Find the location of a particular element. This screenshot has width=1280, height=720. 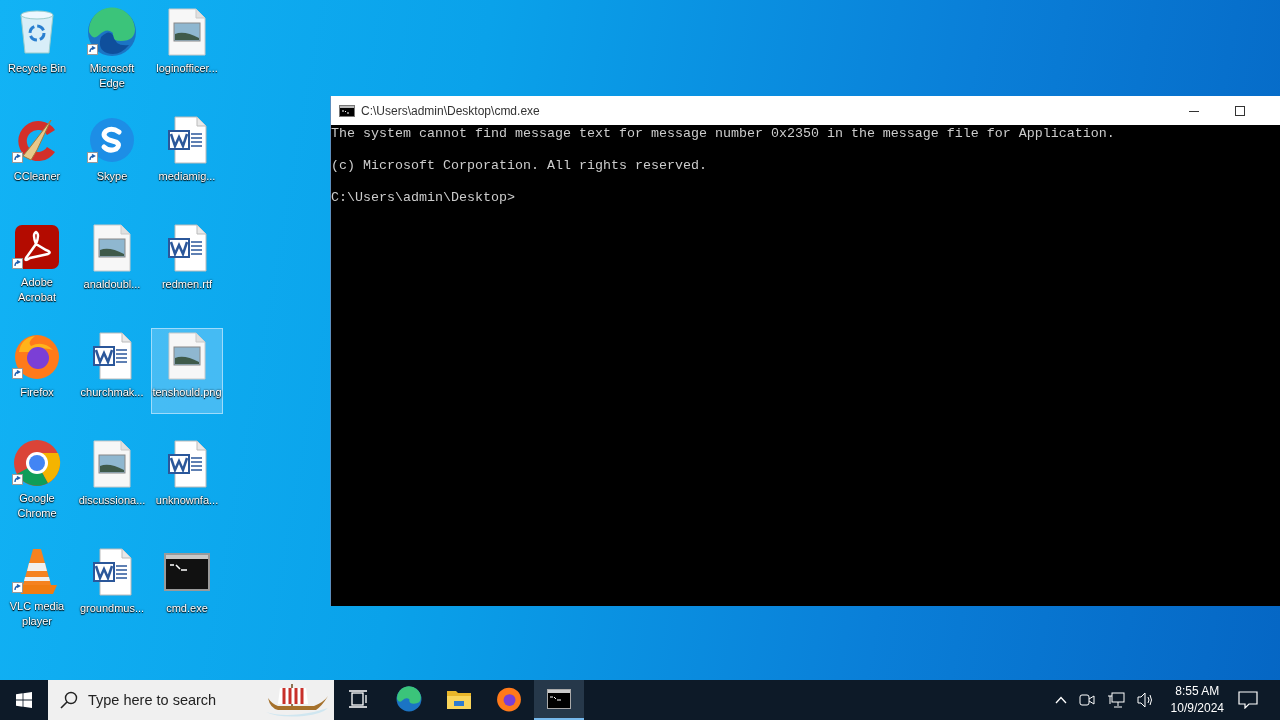

console-line: The system cannot find message text for message number 0x2350 in the message file for Application. is located at coordinates (723, 134).